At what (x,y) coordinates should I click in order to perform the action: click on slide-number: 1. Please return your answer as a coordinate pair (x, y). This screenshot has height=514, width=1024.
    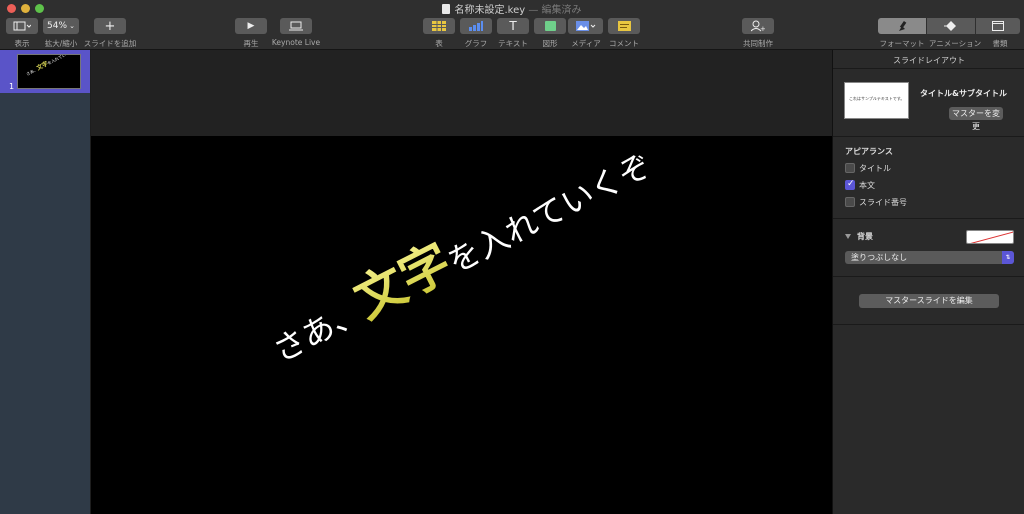
    Looking at the image, I should click on (12, 86).